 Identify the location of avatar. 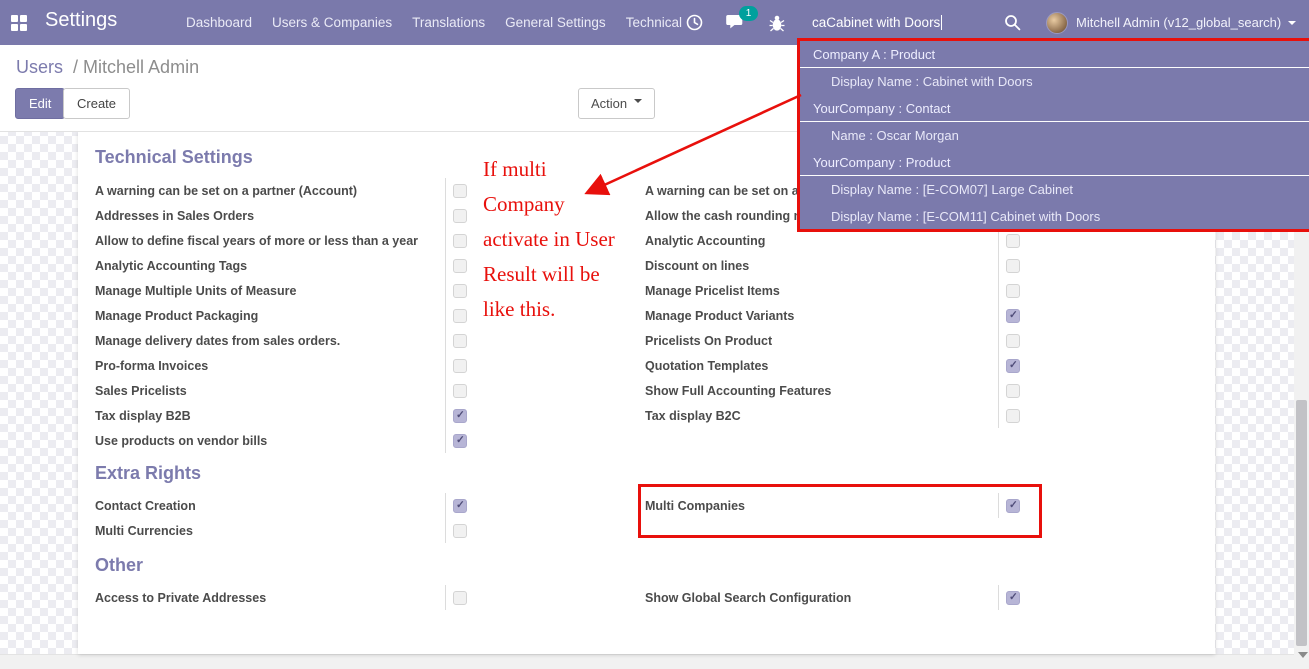
(1057, 22).